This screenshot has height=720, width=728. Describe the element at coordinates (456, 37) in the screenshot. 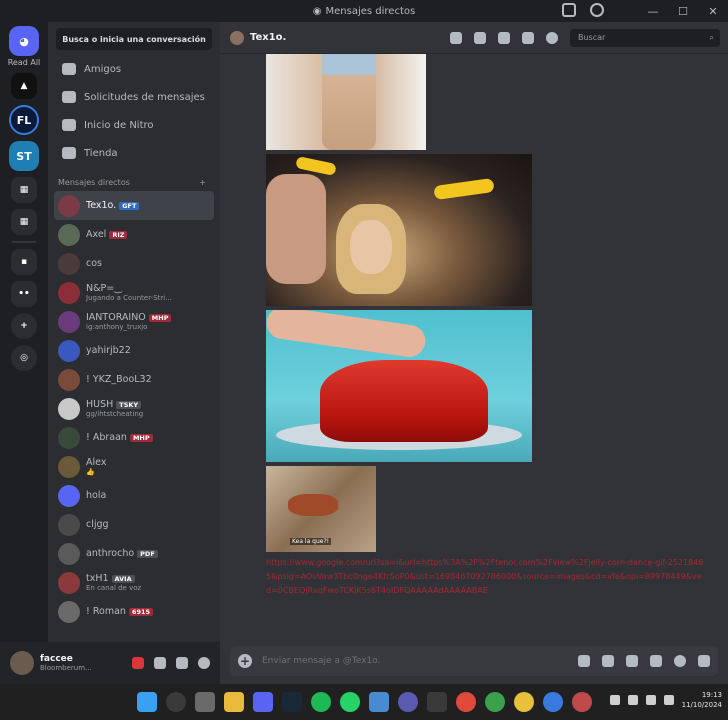

I see `phone-call-icon` at that location.